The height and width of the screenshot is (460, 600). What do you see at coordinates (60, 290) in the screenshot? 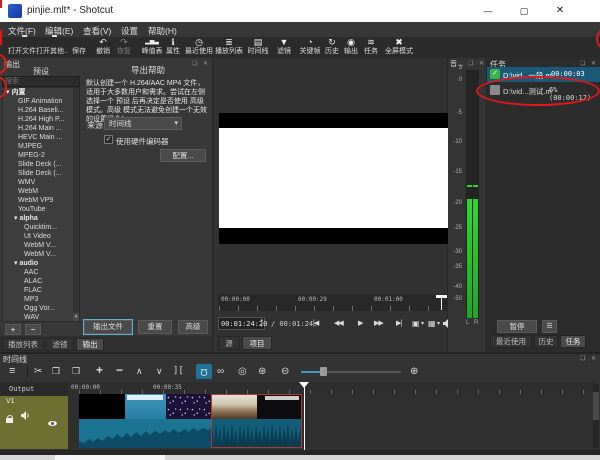
I see `preset-item: FLAC` at bounding box center [60, 290].